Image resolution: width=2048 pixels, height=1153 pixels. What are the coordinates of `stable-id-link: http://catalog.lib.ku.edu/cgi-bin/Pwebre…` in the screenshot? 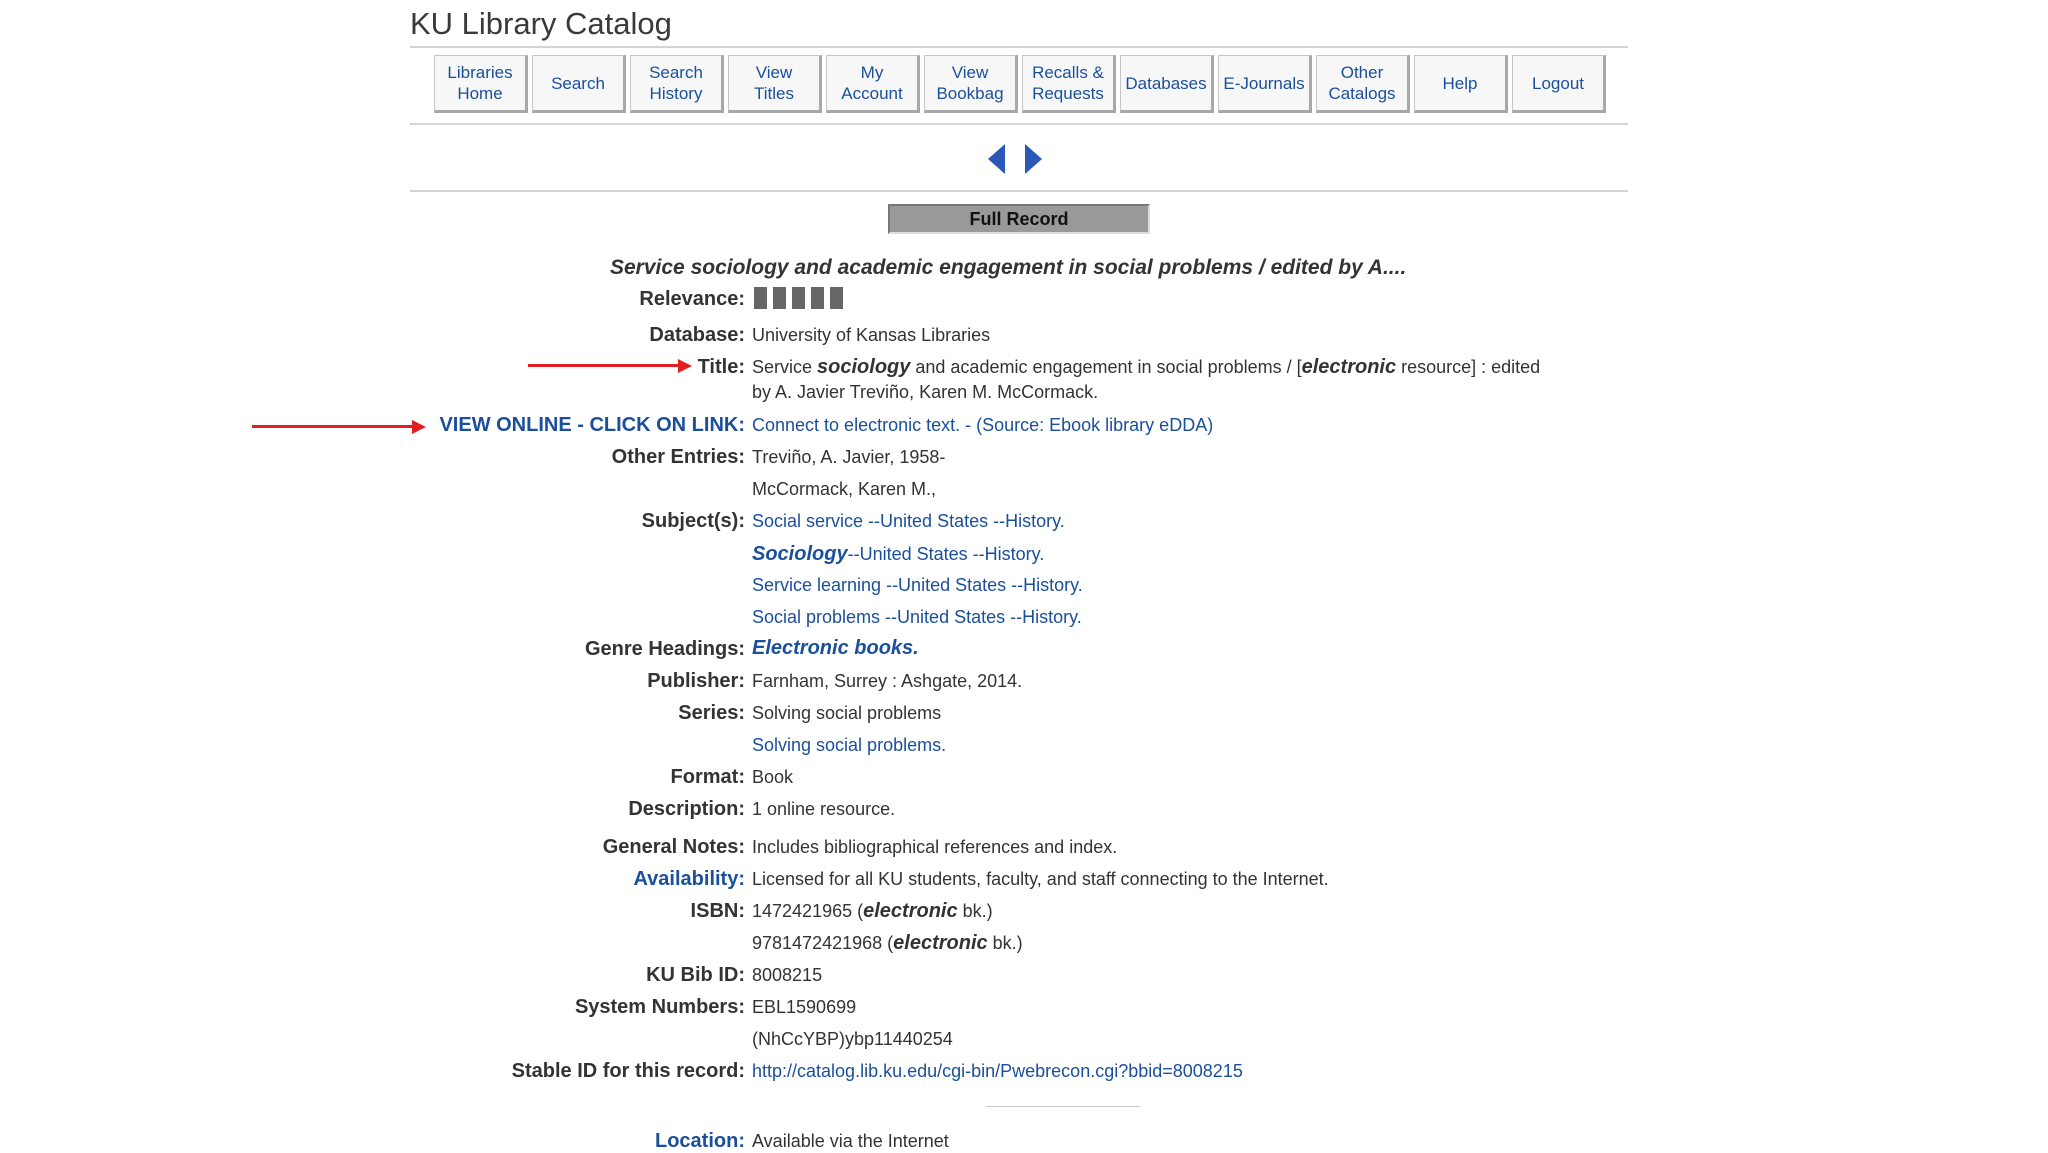 It's located at (997, 1071).